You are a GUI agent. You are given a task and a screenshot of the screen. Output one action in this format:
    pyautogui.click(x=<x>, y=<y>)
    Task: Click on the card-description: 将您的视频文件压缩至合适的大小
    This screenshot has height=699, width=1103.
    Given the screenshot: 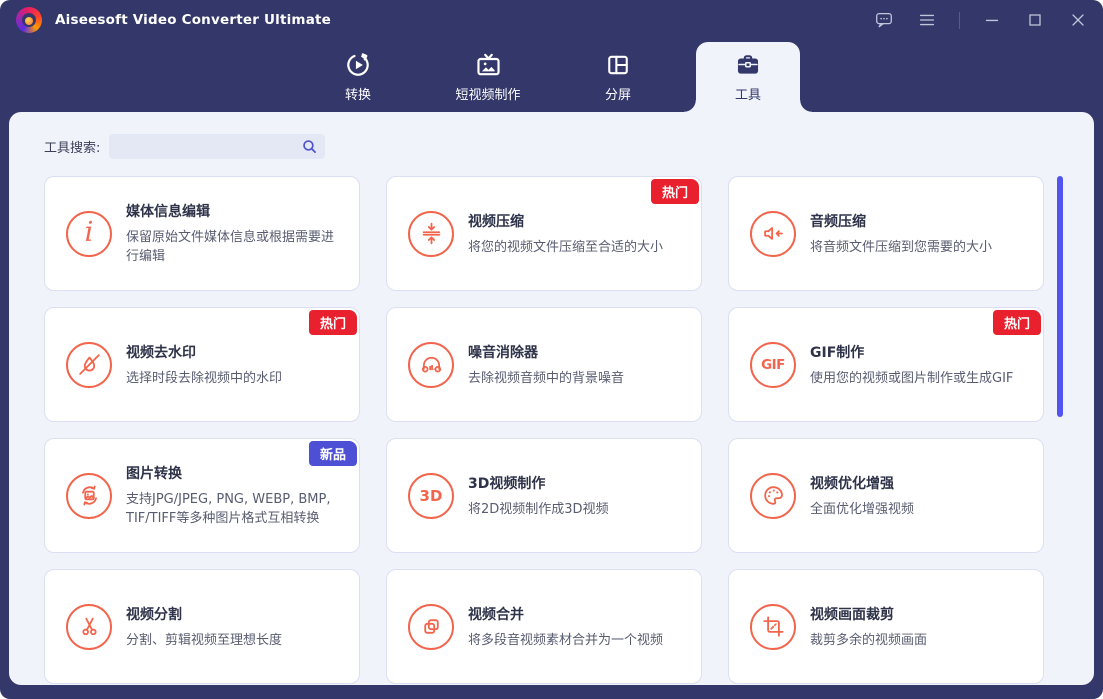 What is the action you would take?
    pyautogui.click(x=566, y=247)
    